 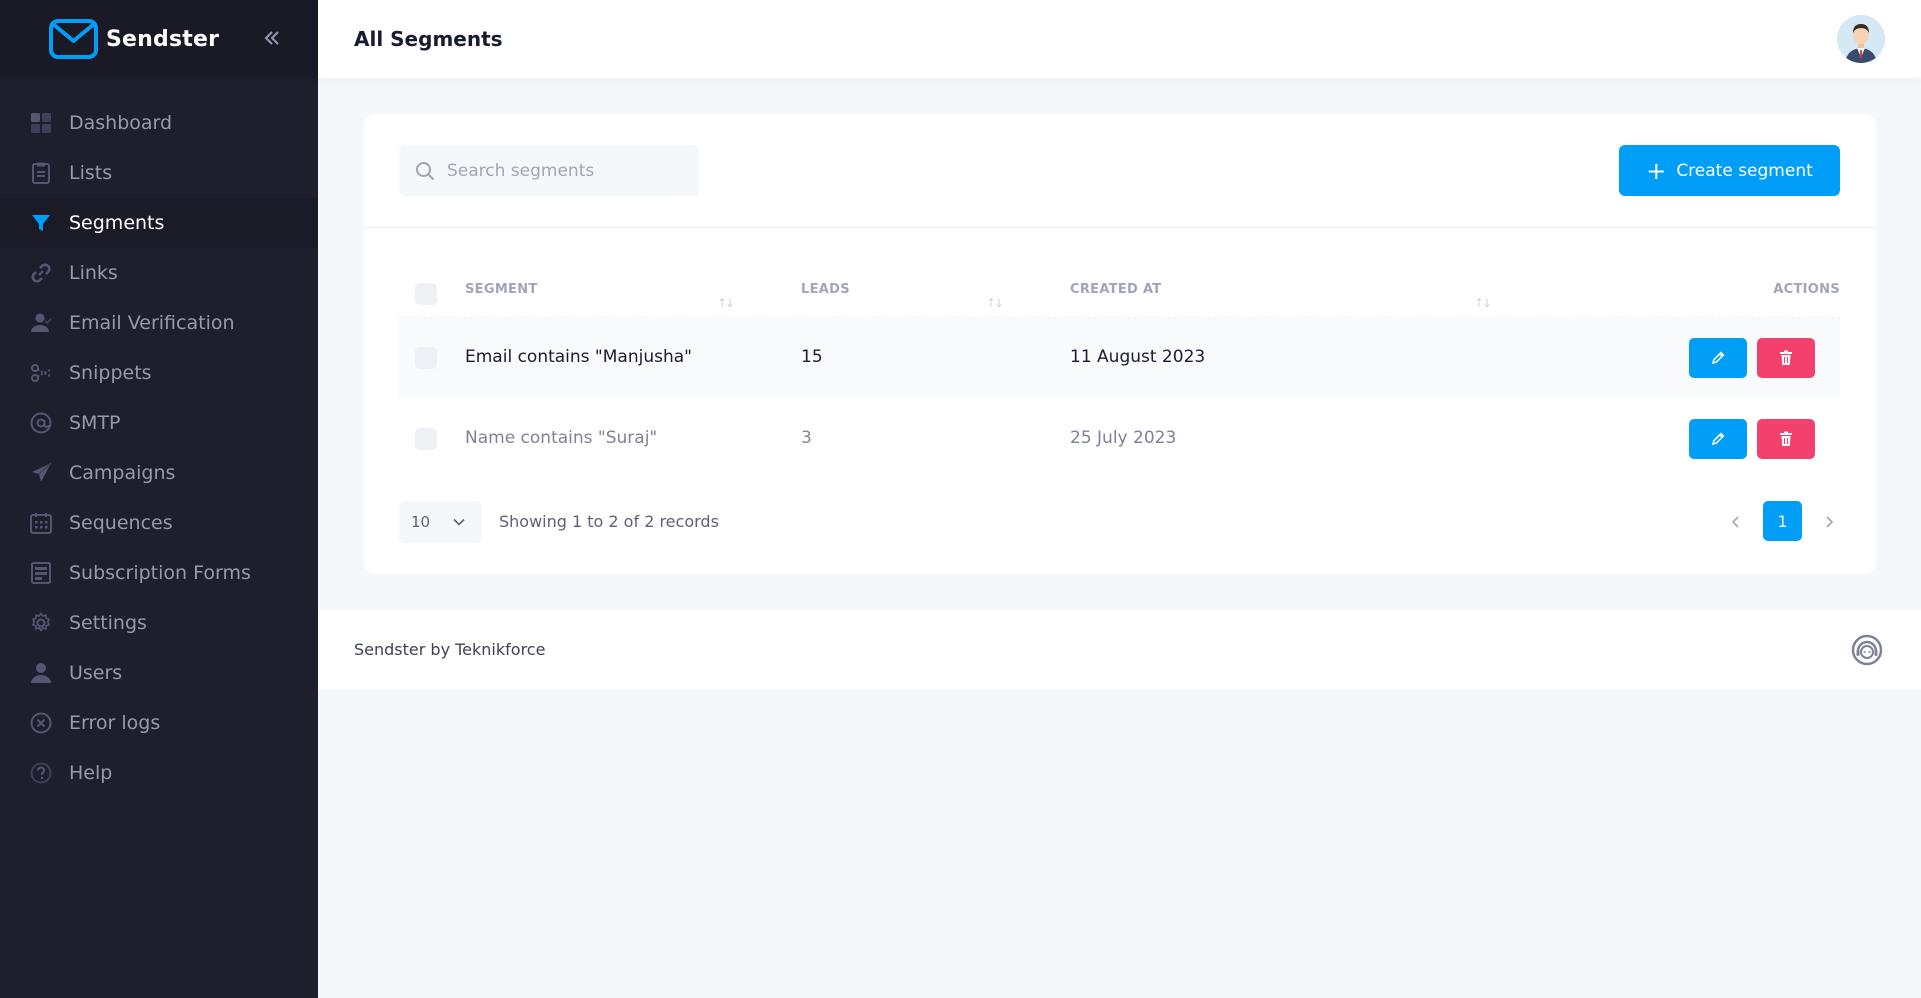 I want to click on funnel-icon, so click(x=41, y=223).